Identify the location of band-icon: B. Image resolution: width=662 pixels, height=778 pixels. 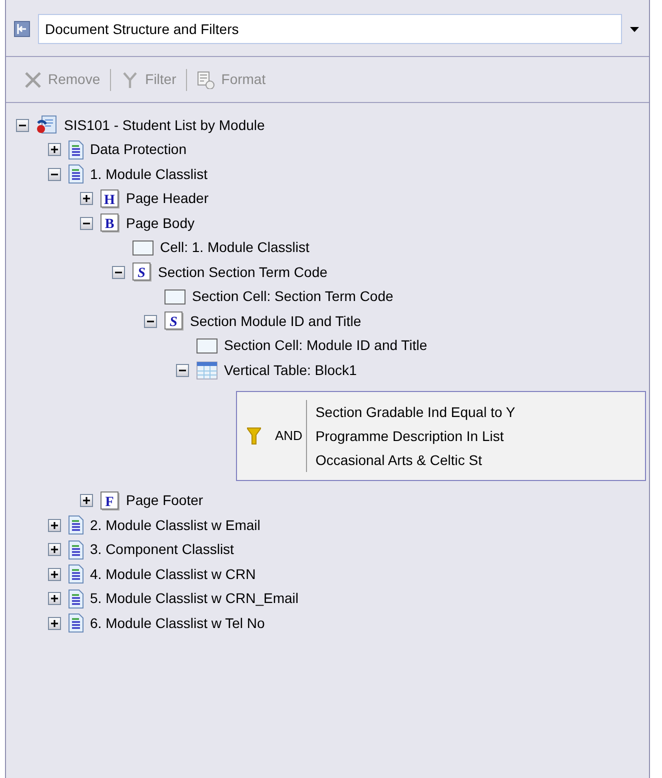
(110, 223).